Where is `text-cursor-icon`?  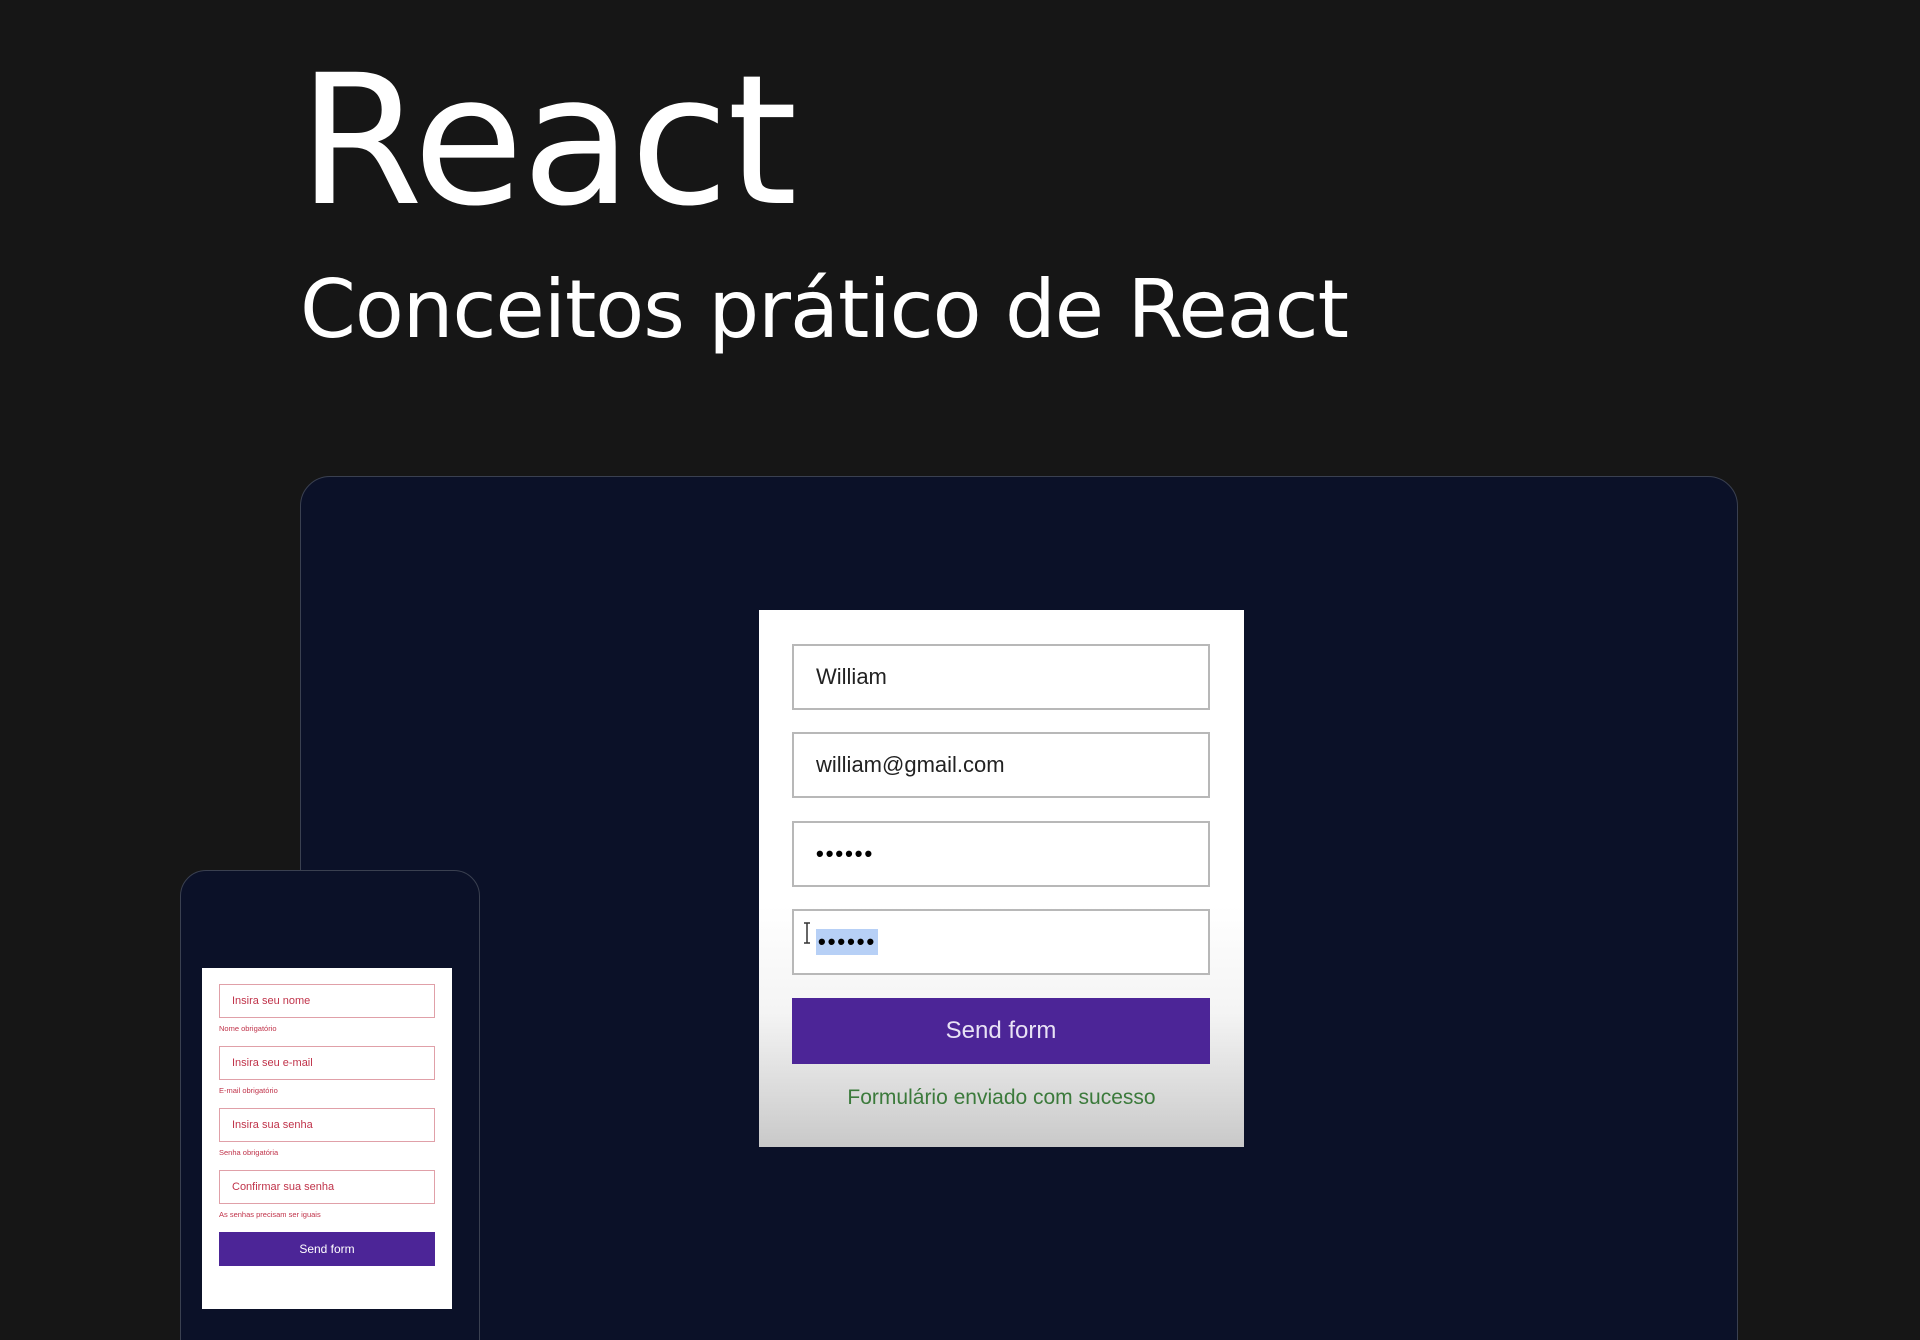
text-cursor-icon is located at coordinates (807, 933).